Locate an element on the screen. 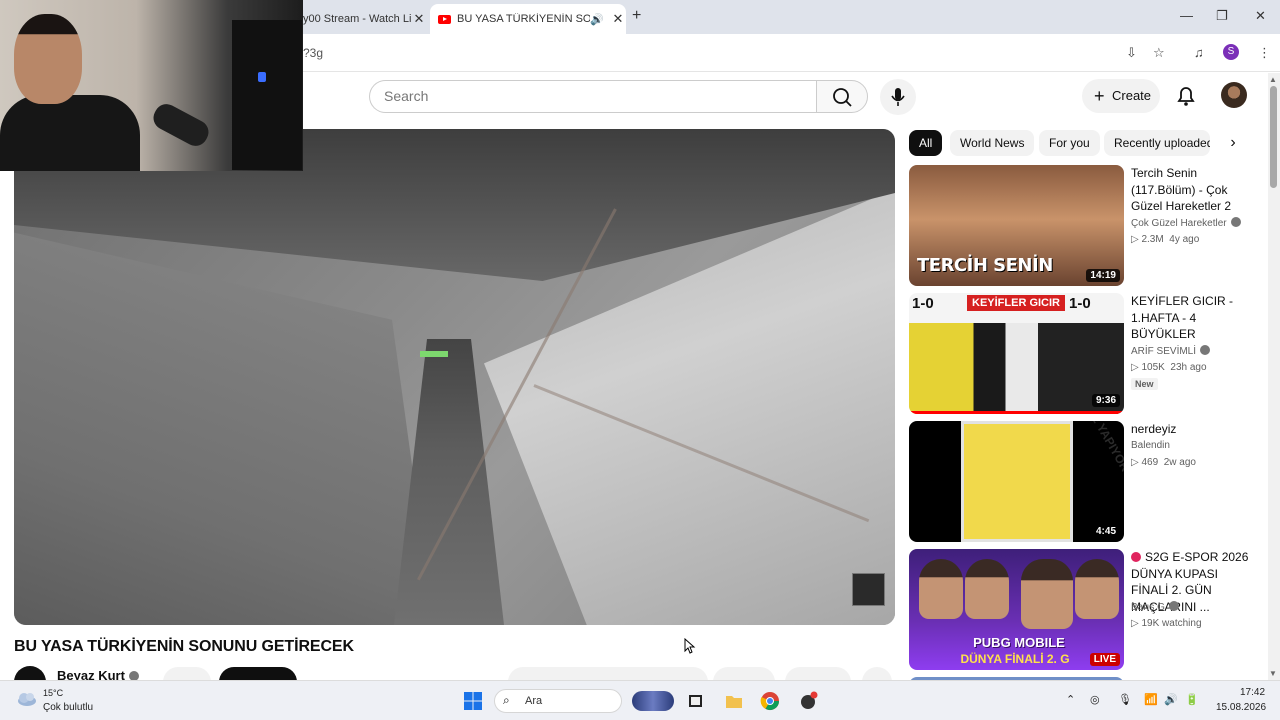  recommendation-title: KEYİFLER GICIR - 1.HAFTA - 4 BÜYÜKLER is located at coordinates (1192, 318).